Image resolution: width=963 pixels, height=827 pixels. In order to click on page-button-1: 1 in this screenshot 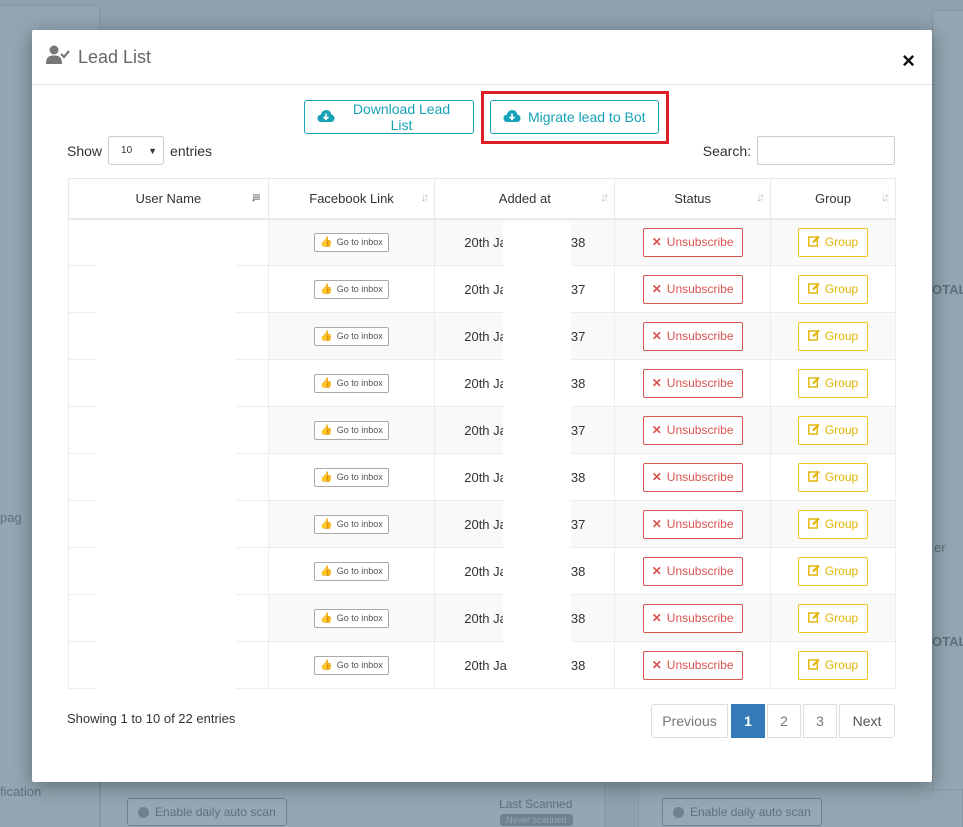, I will do `click(748, 721)`.